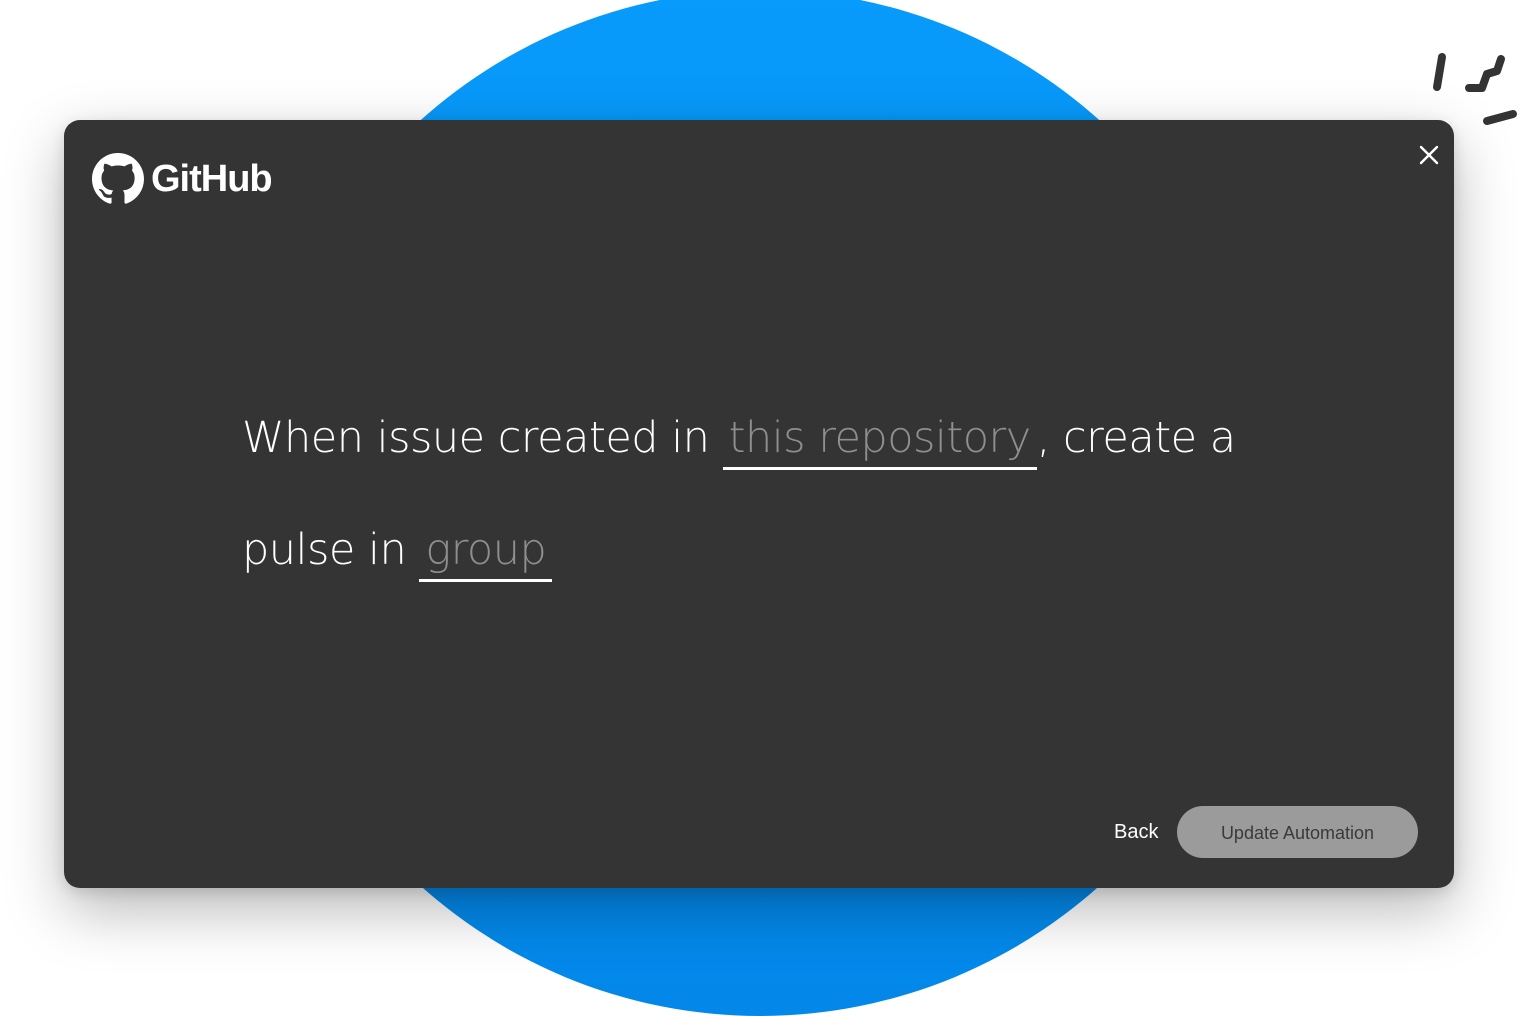 Image resolution: width=1520 pixels, height=1016 pixels. What do you see at coordinates (879, 439) in the screenshot?
I see `repository-selector: this repository` at bounding box center [879, 439].